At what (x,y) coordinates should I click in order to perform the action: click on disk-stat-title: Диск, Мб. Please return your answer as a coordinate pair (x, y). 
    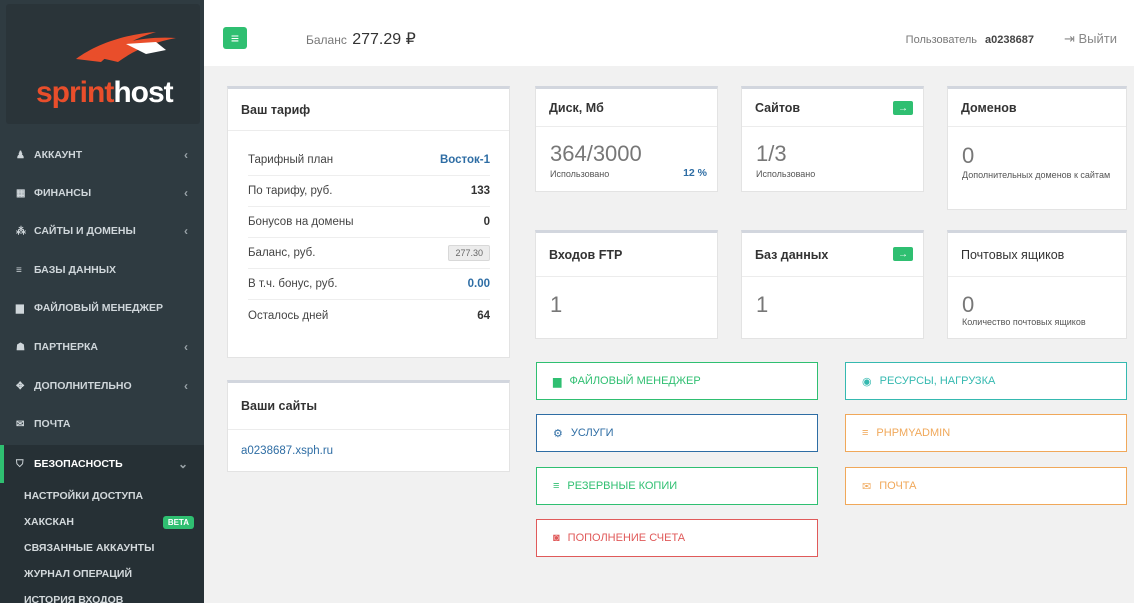
    Looking at the image, I should click on (626, 108).